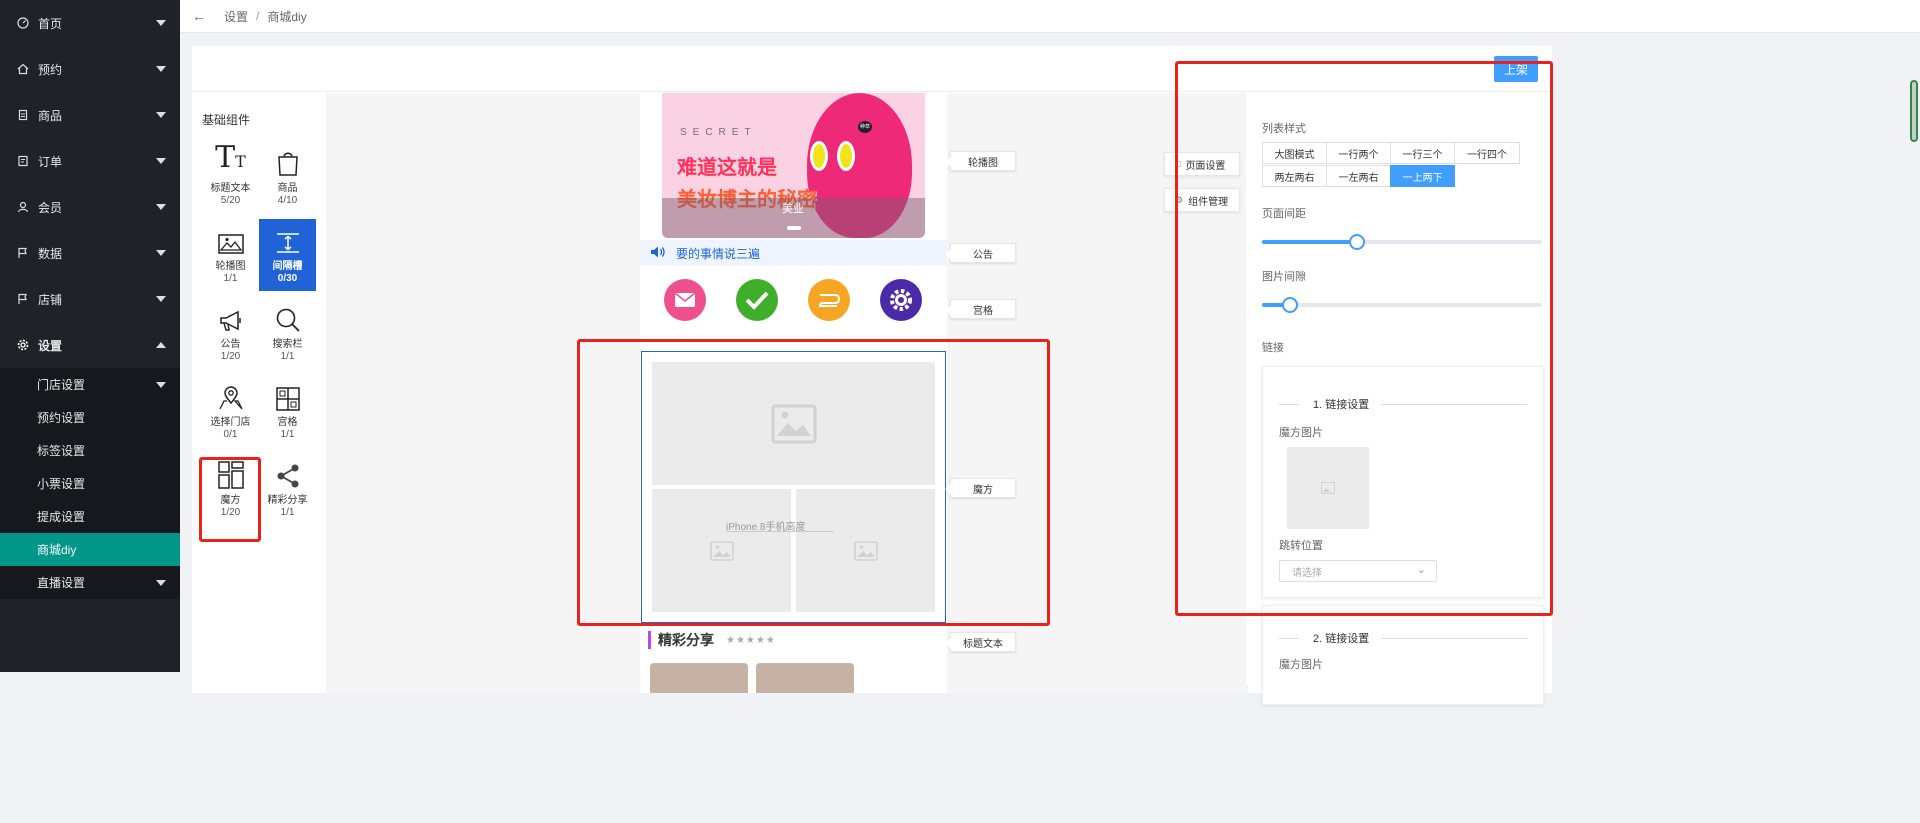 The height and width of the screenshot is (823, 1920). What do you see at coordinates (1284, 277) in the screenshot?
I see `image-gap-label: 图片间隙` at bounding box center [1284, 277].